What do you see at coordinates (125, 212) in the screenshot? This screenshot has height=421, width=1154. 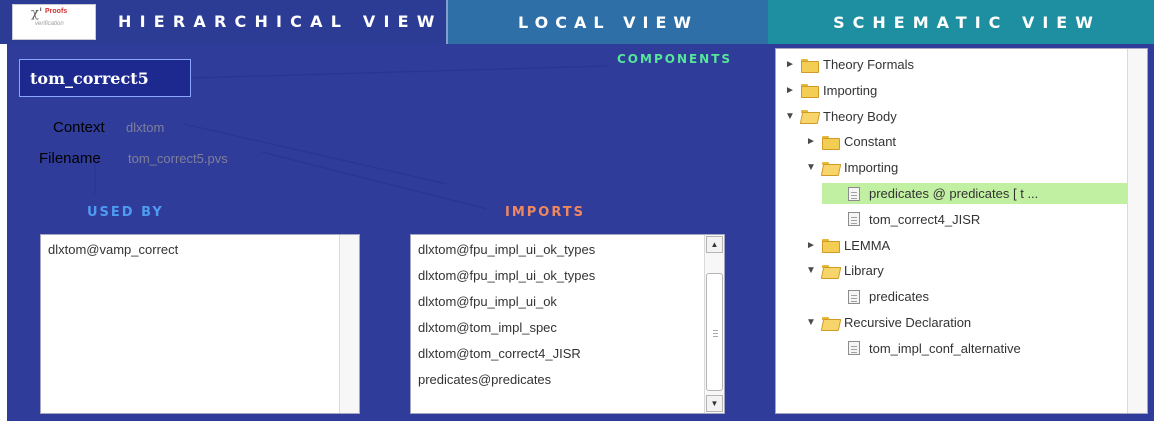 I see `used-by-title: USED BY` at bounding box center [125, 212].